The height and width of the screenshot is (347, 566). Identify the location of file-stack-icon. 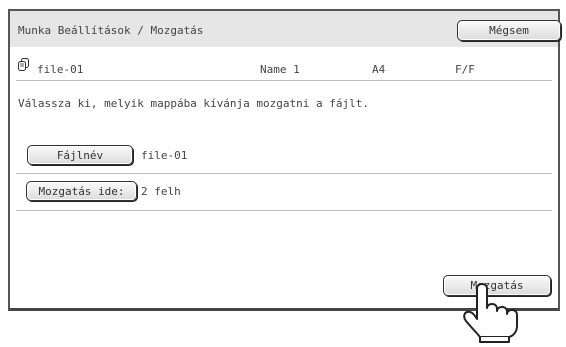
(23, 64).